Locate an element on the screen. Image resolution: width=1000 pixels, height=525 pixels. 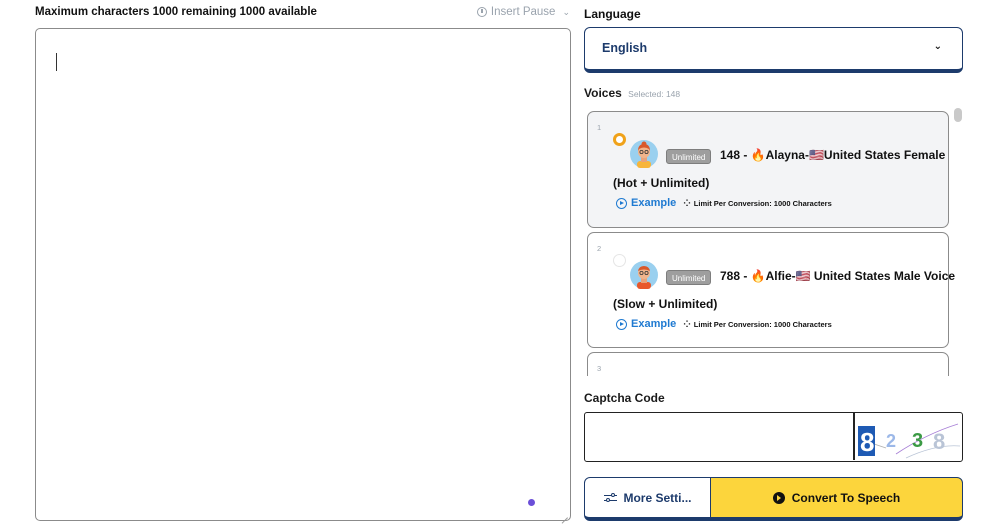
male-avatar-icon is located at coordinates (644, 275).